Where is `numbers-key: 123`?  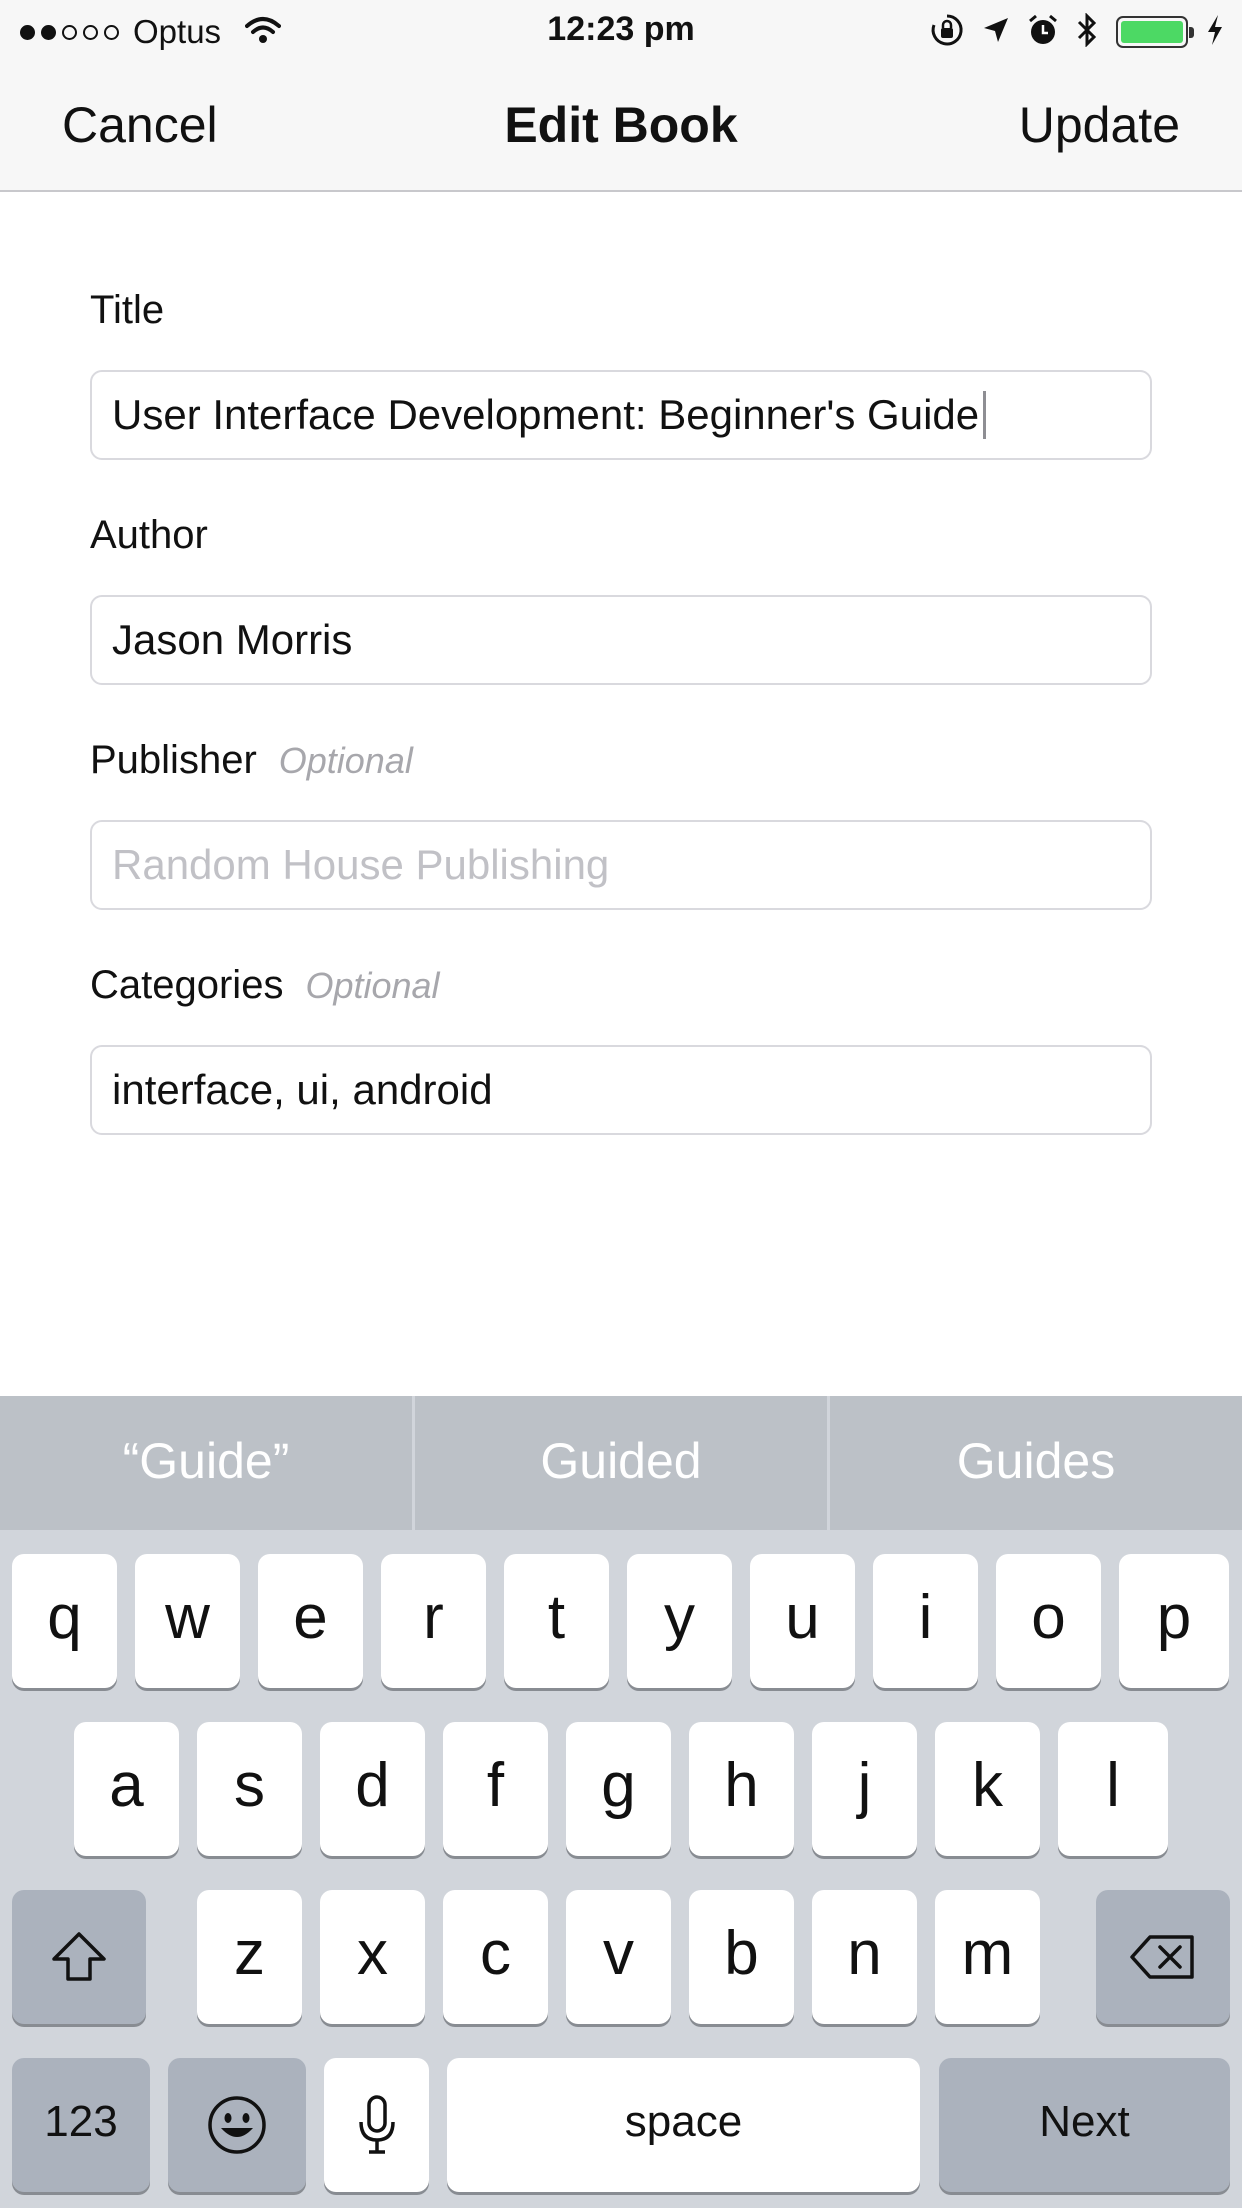 numbers-key: 123 is located at coordinates (81, 2125).